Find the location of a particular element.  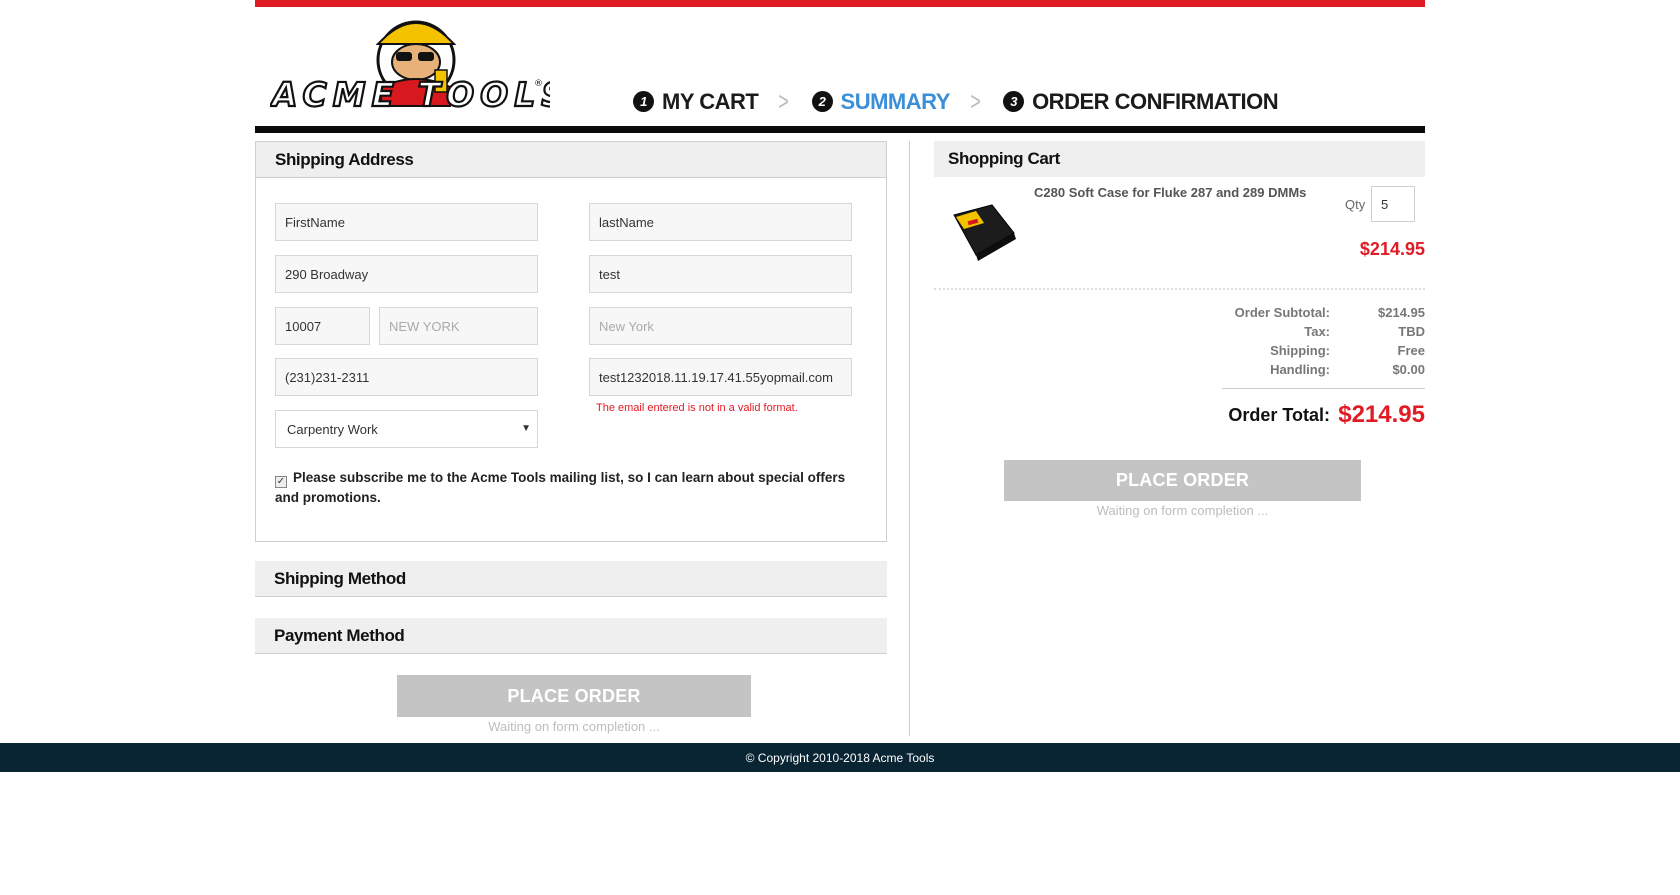

product-price: $214.95 is located at coordinates (1392, 249).